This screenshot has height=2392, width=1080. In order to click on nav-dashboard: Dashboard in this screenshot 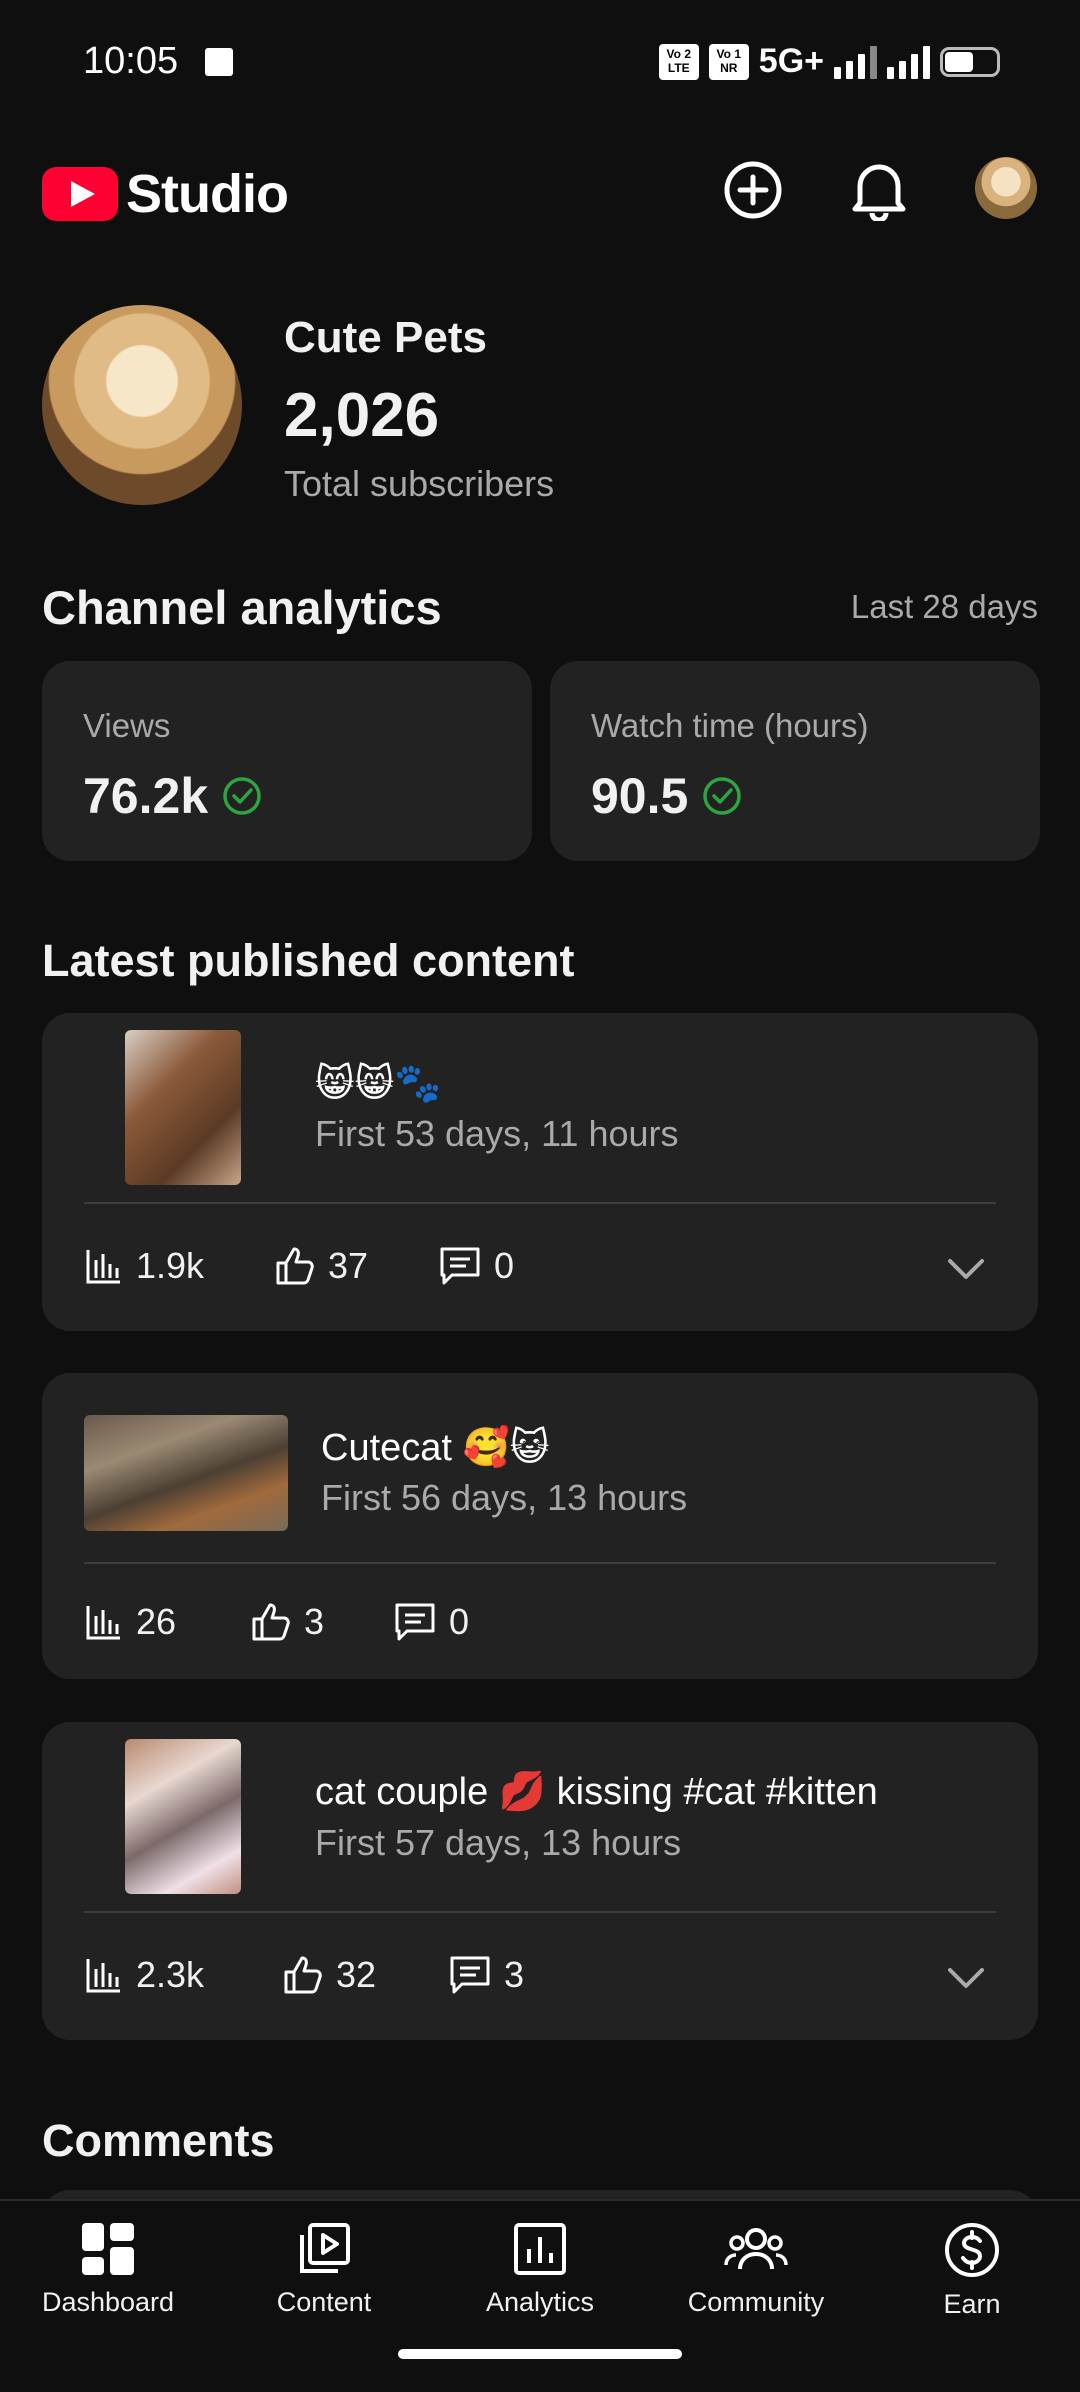, I will do `click(108, 2269)`.